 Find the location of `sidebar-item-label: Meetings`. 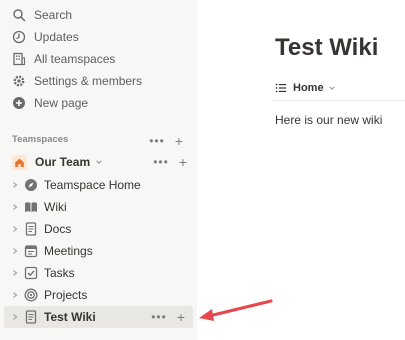

sidebar-item-label: Meetings is located at coordinates (68, 251).